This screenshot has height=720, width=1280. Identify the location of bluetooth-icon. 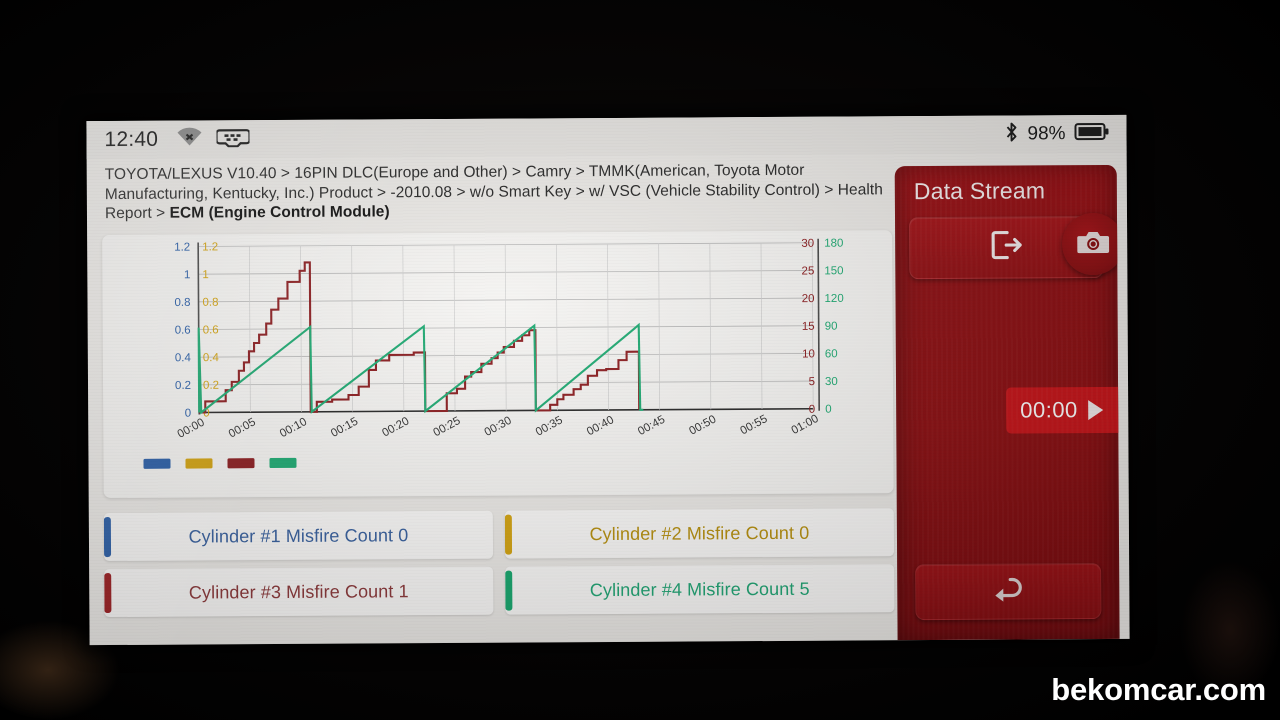
(1011, 134).